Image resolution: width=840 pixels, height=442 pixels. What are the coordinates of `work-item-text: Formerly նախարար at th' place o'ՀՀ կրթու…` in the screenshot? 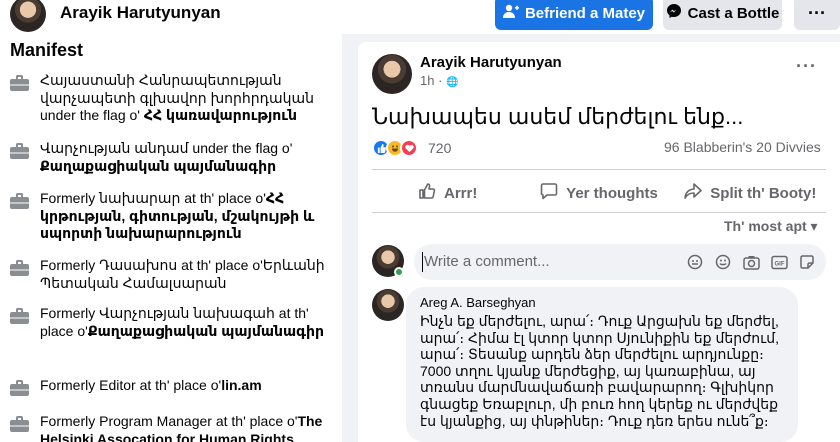 It's located at (177, 215).